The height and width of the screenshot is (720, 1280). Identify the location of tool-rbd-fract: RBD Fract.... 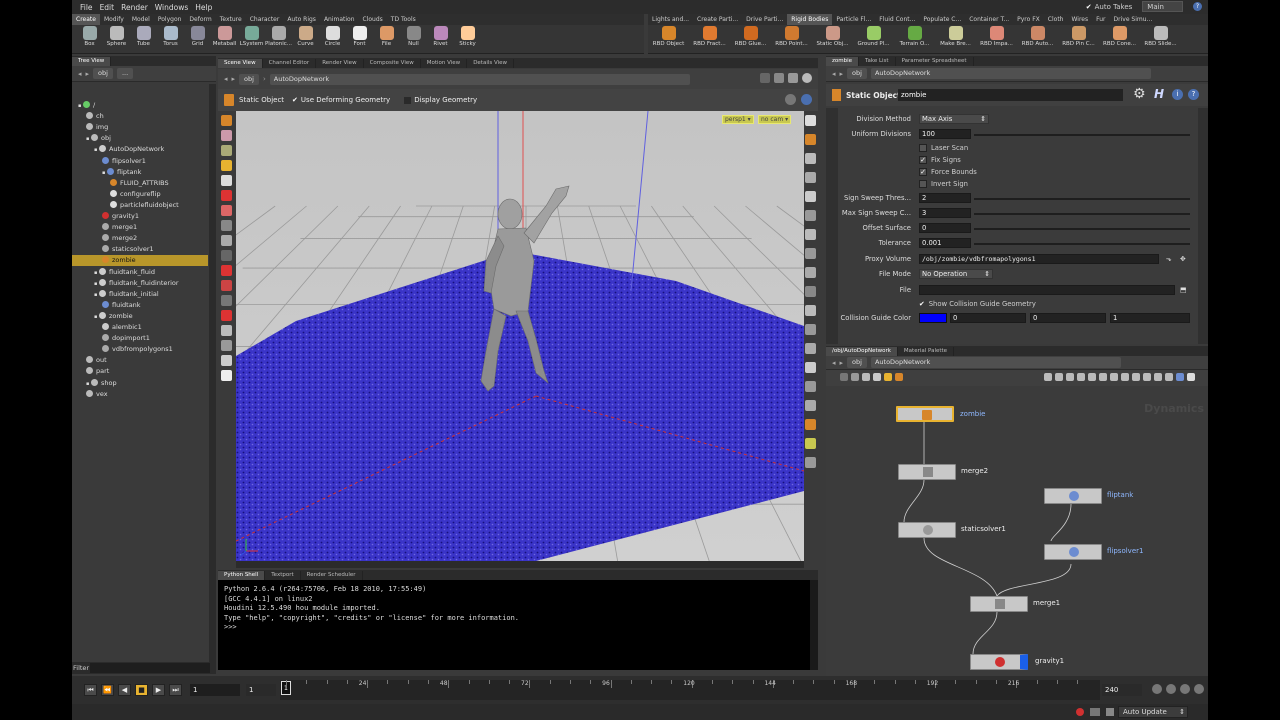
(709, 36).